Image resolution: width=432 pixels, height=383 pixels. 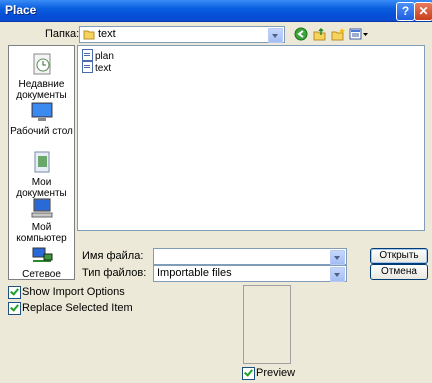 I want to click on replace-selected-item-label: Replace Selected Item, so click(x=77, y=308).